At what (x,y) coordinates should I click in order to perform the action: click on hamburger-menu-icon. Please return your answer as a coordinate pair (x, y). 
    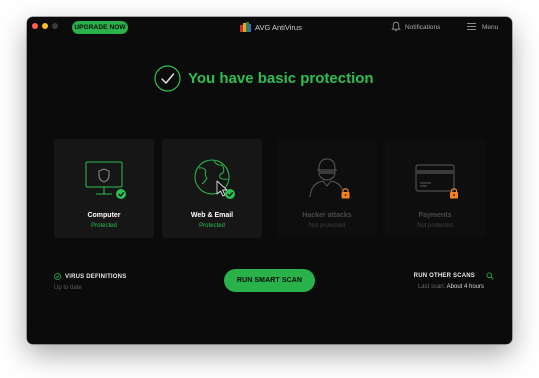
    Looking at the image, I should click on (471, 26).